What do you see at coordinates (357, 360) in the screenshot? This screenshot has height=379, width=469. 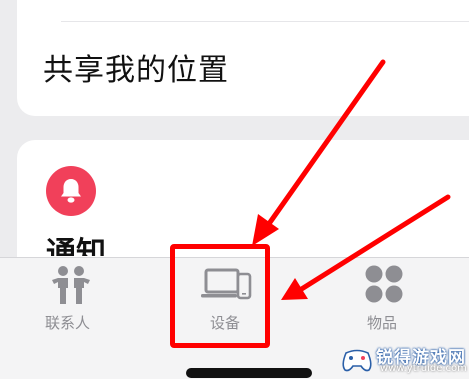 I see `gamepad-logo-icon` at bounding box center [357, 360].